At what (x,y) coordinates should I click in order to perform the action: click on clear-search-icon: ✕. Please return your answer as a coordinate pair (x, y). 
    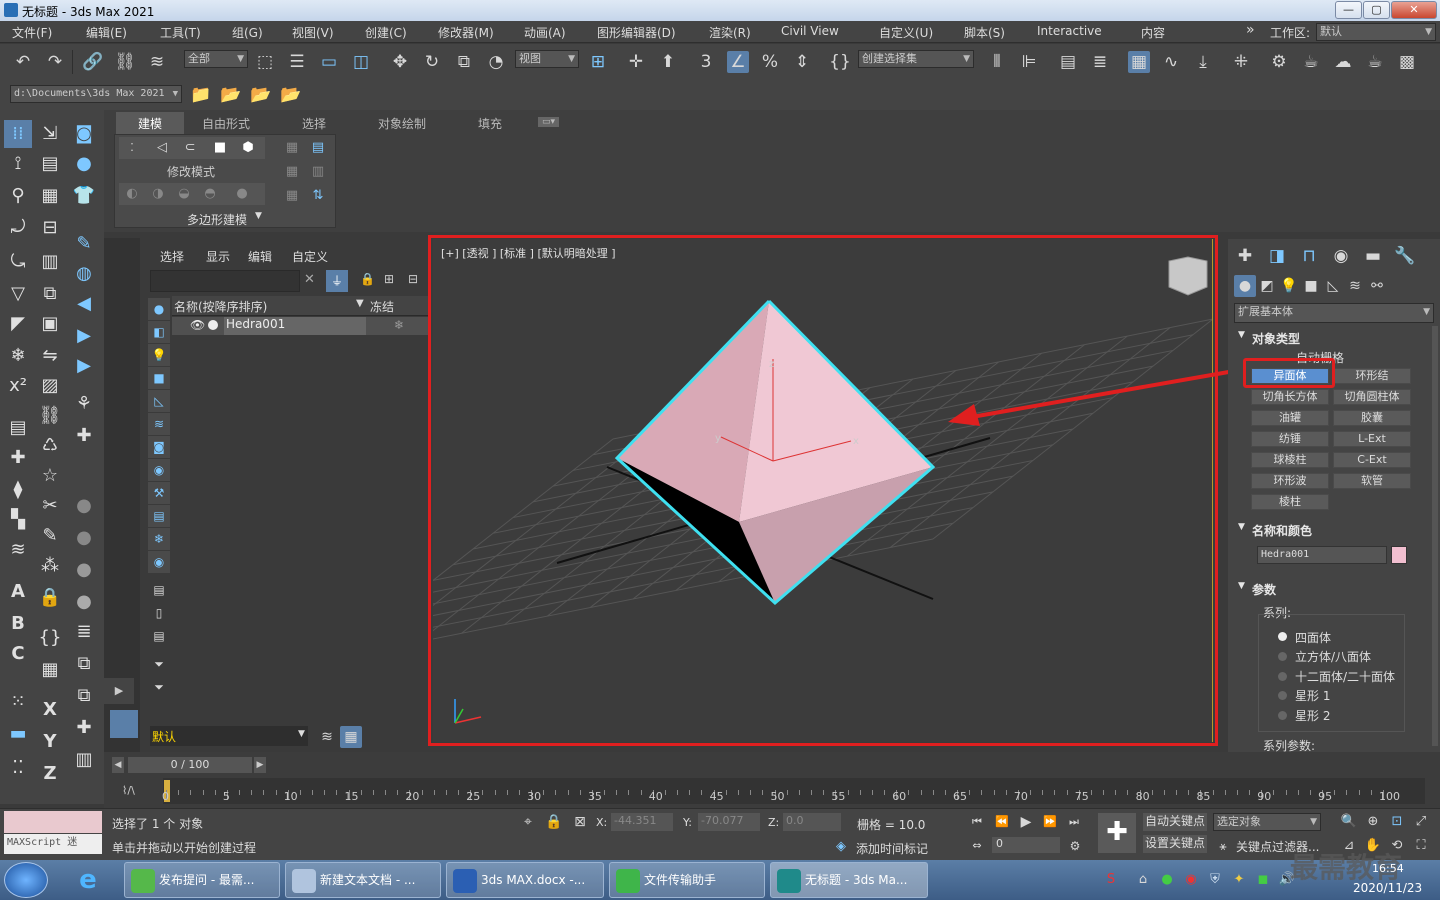
    Looking at the image, I should click on (309, 279).